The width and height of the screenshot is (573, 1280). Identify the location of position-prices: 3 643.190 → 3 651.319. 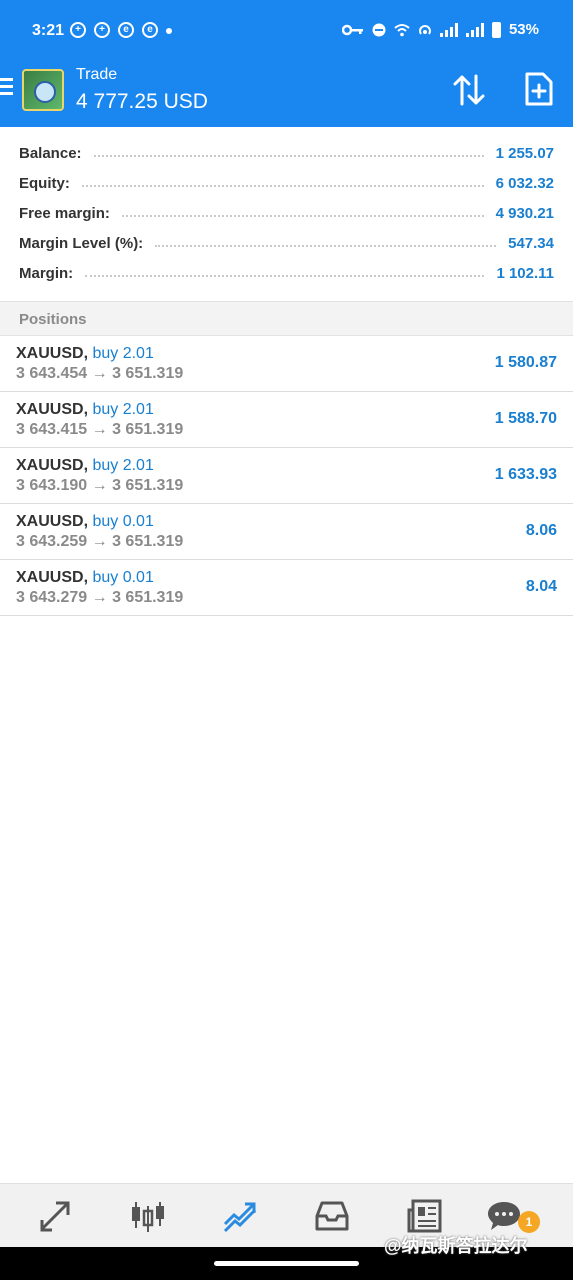
(100, 485).